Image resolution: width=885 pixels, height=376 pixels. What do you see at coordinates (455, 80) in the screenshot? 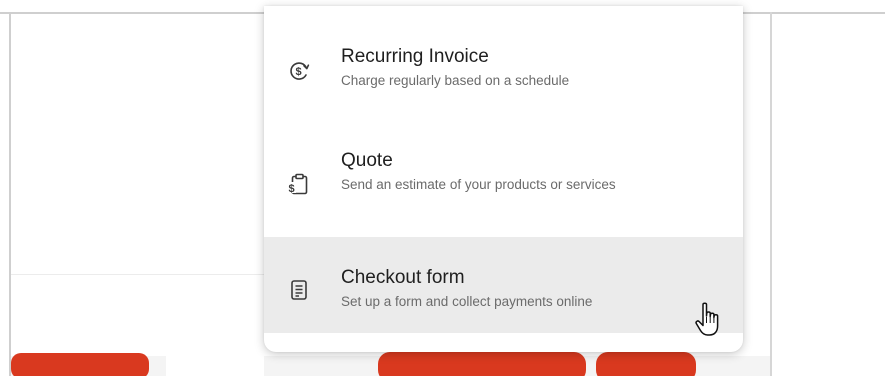
I see `menu-item-description: Charge regularly based on a schedule` at bounding box center [455, 80].